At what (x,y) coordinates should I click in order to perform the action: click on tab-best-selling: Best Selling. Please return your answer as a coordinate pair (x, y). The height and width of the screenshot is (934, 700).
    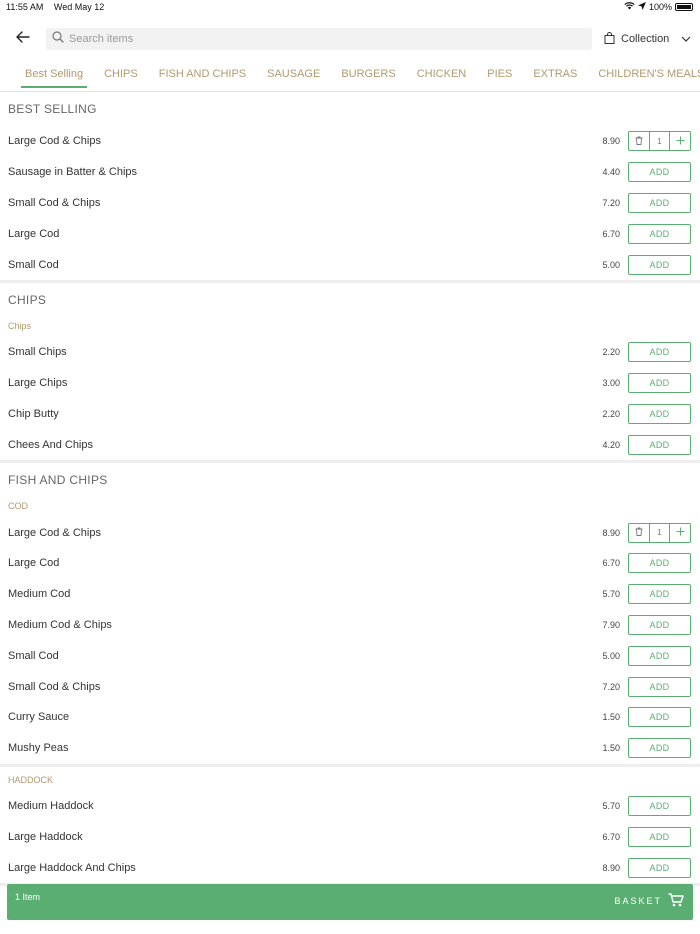
    Looking at the image, I should click on (54, 76).